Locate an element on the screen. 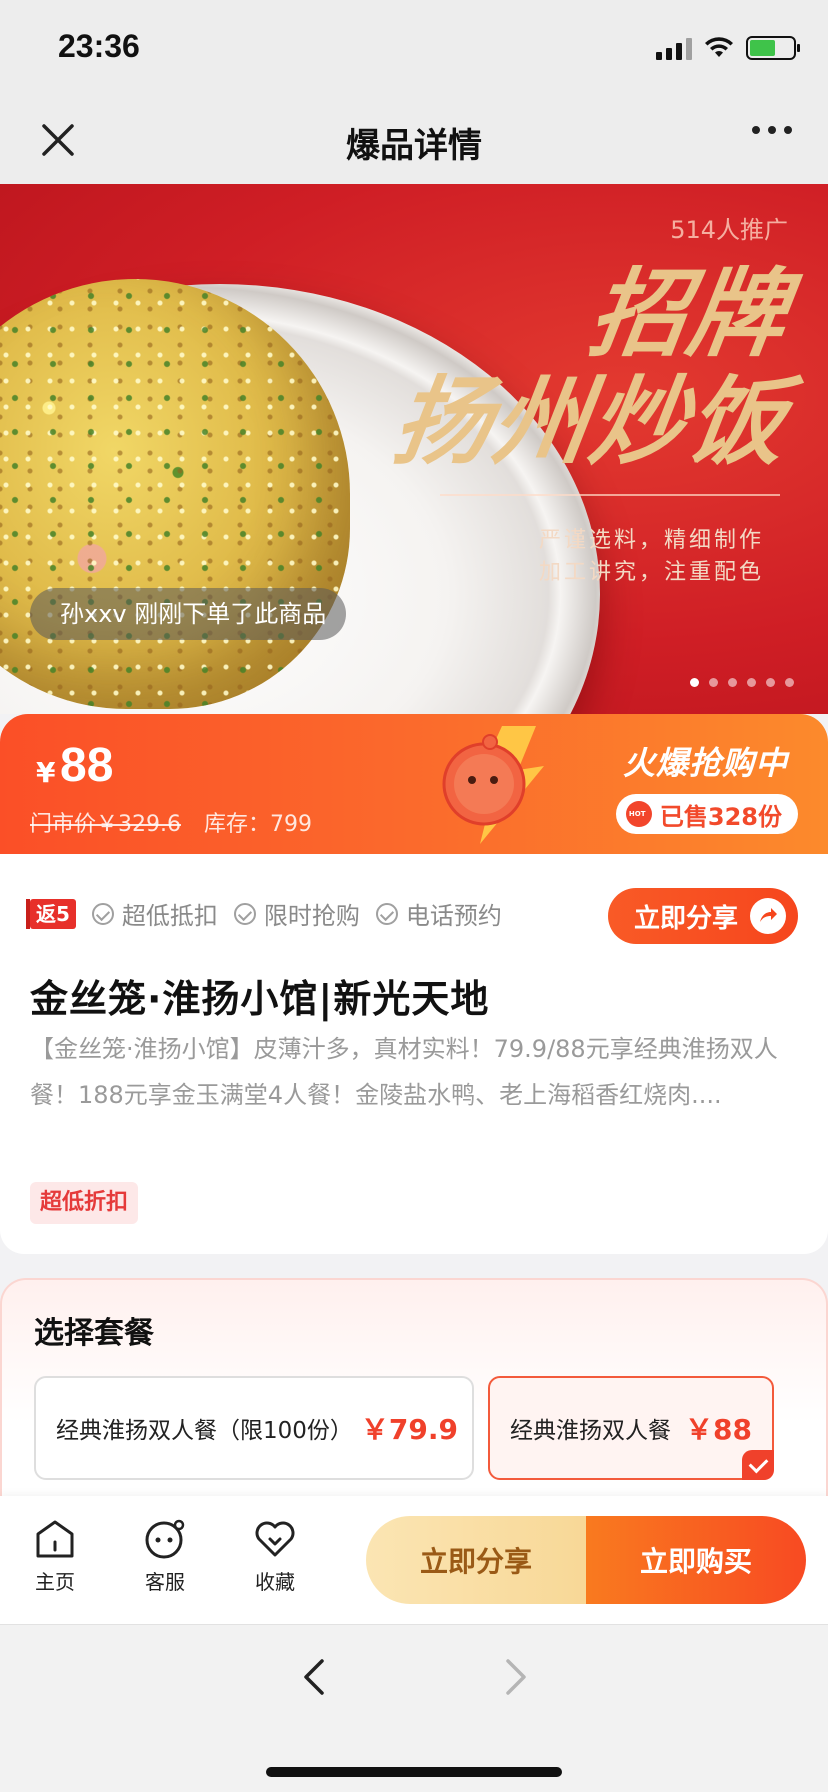 The image size is (828, 1792). carousel-indicator is located at coordinates (742, 682).